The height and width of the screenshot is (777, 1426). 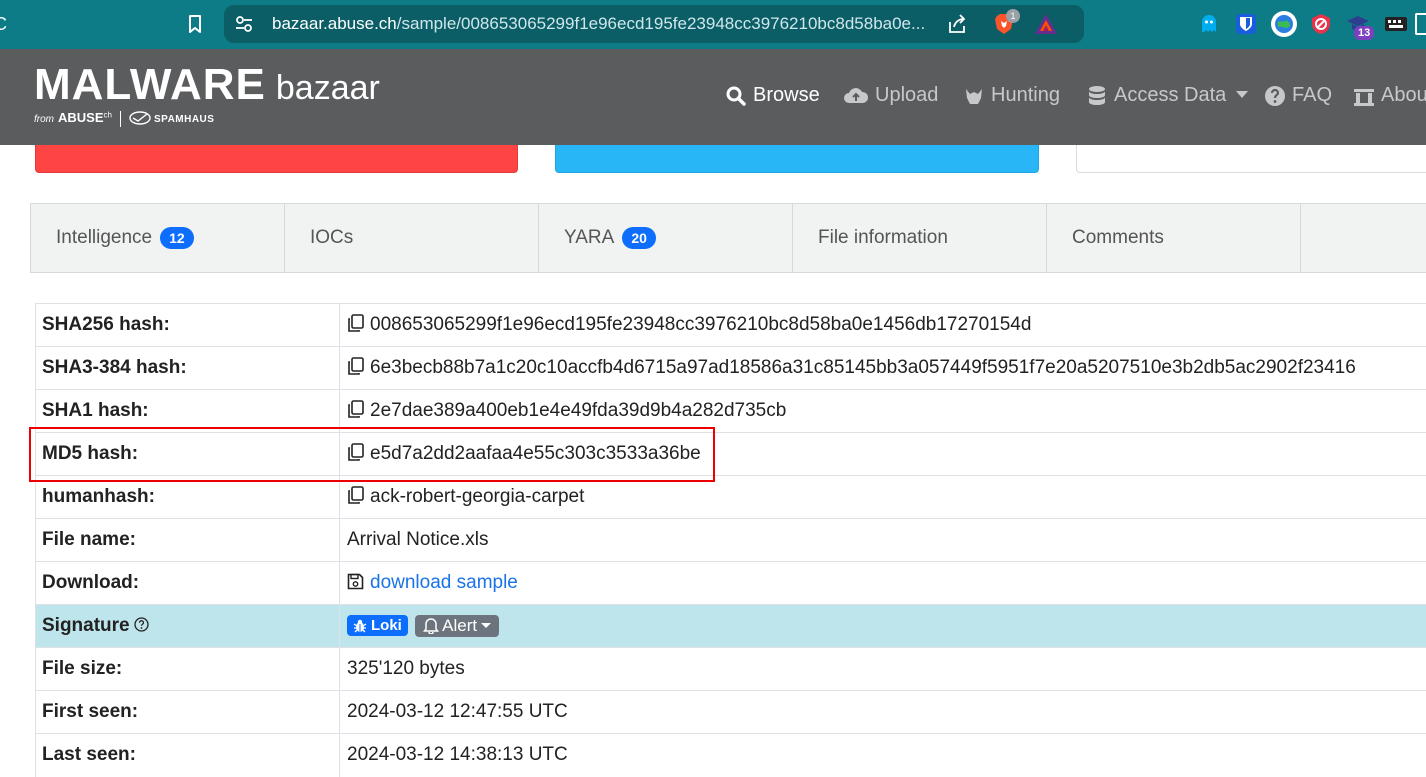 I want to click on download-sample-link: download sample, so click(x=444, y=582).